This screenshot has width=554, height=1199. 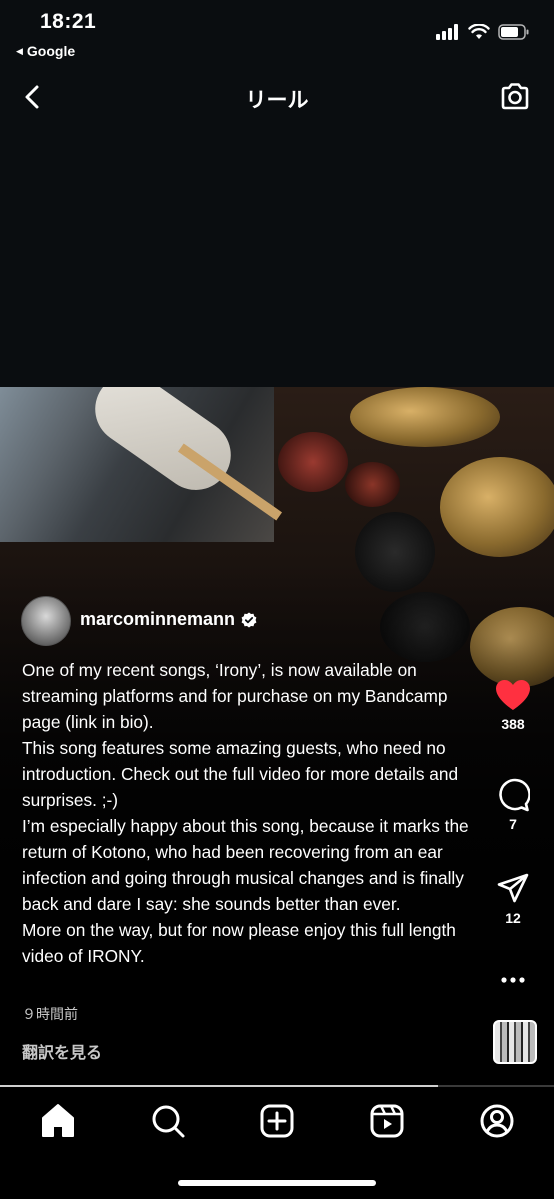 What do you see at coordinates (515, 97) in the screenshot?
I see `camera-icon` at bounding box center [515, 97].